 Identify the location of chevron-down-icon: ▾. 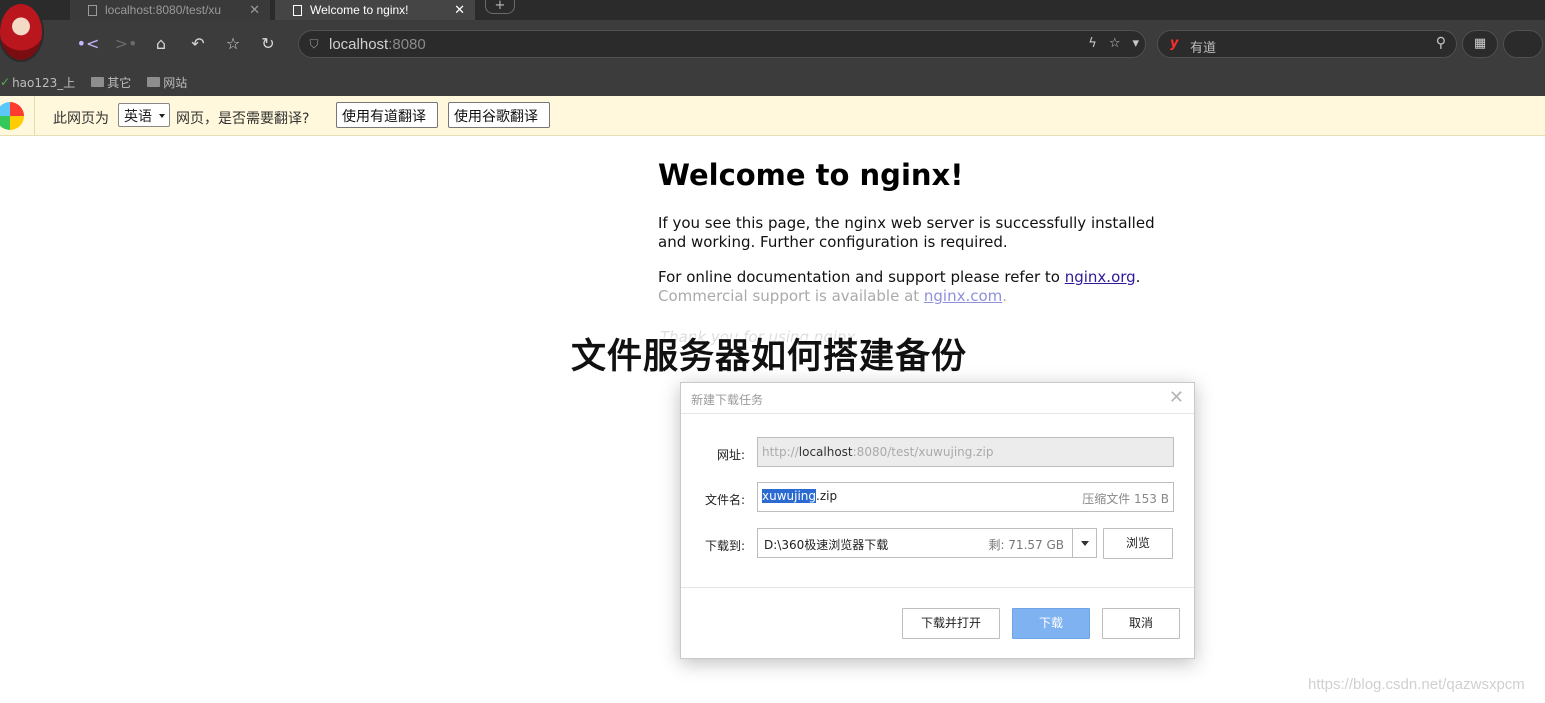
(1135, 44).